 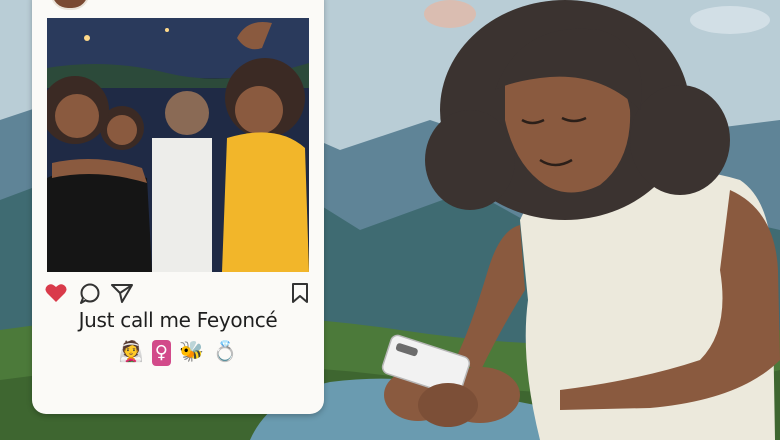 I want to click on female-sign-emoji-icon: ♀, so click(x=161, y=353).